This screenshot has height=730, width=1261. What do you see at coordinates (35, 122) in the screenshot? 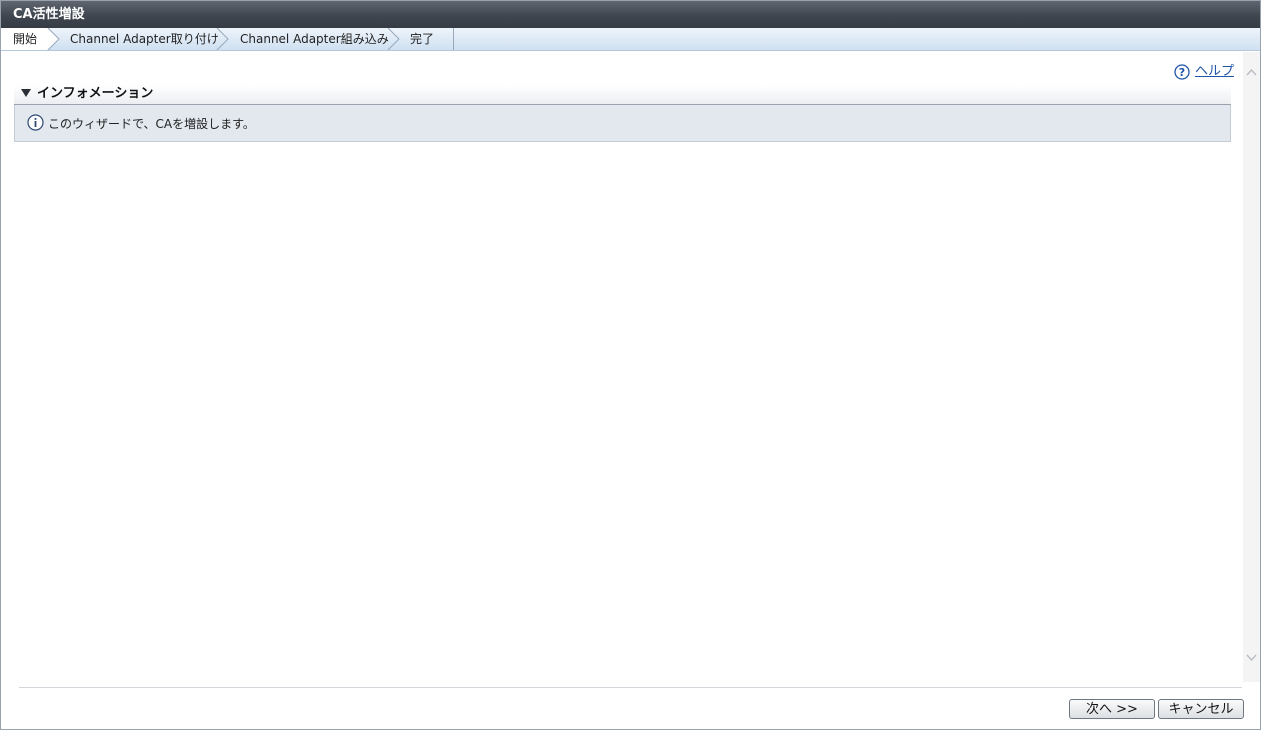
I see `info-icon` at bounding box center [35, 122].